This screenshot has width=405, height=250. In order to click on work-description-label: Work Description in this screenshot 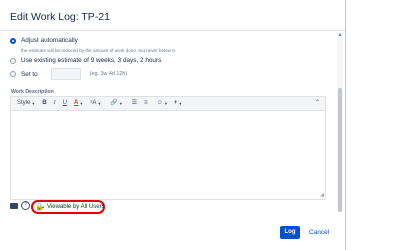, I will do `click(32, 92)`.